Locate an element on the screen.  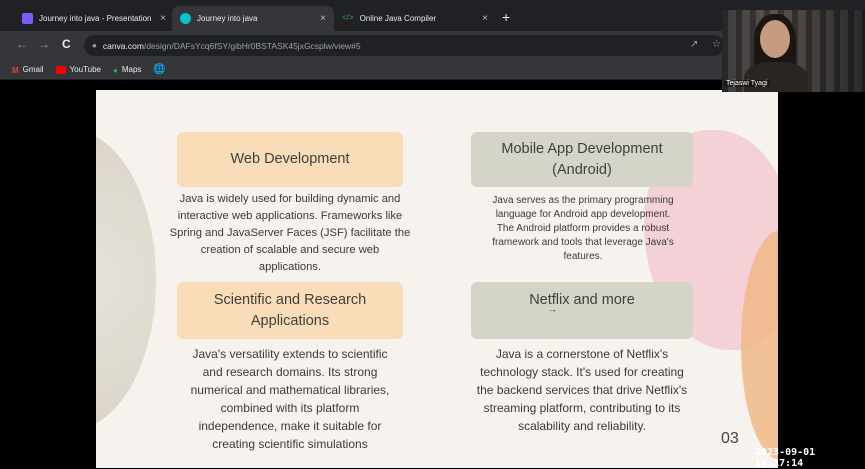
bookmark-web: 🌐 is located at coordinates (159, 69).